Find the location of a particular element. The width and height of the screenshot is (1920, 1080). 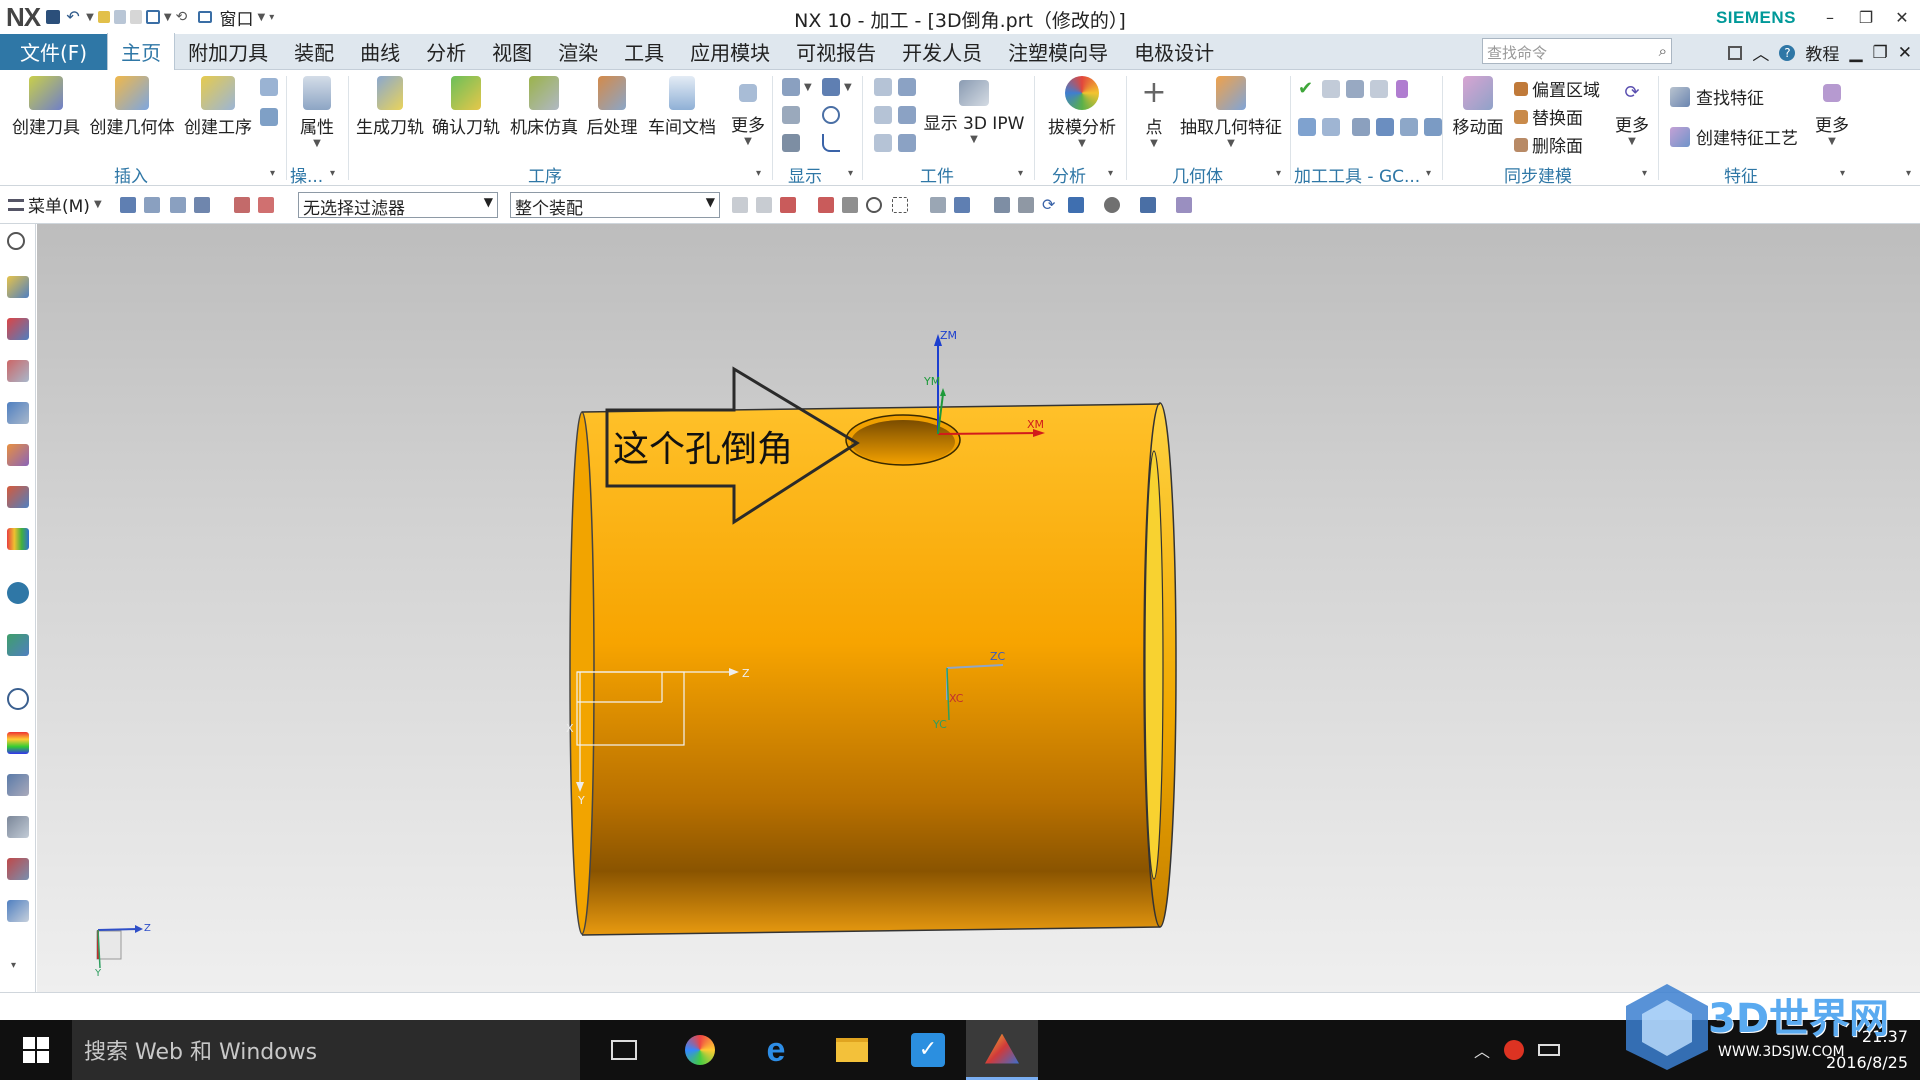

select-tool-6-icon is located at coordinates (266, 205).